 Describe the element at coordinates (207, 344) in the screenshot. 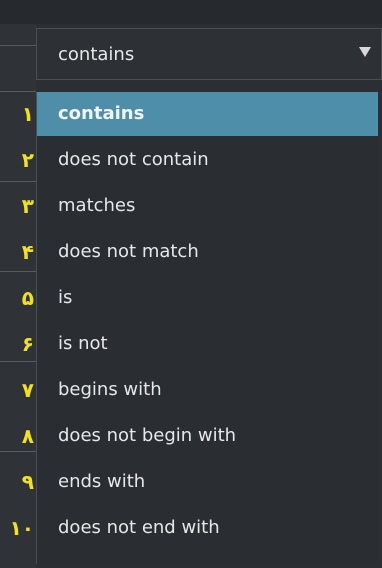

I see `option-is-not: is not` at that location.